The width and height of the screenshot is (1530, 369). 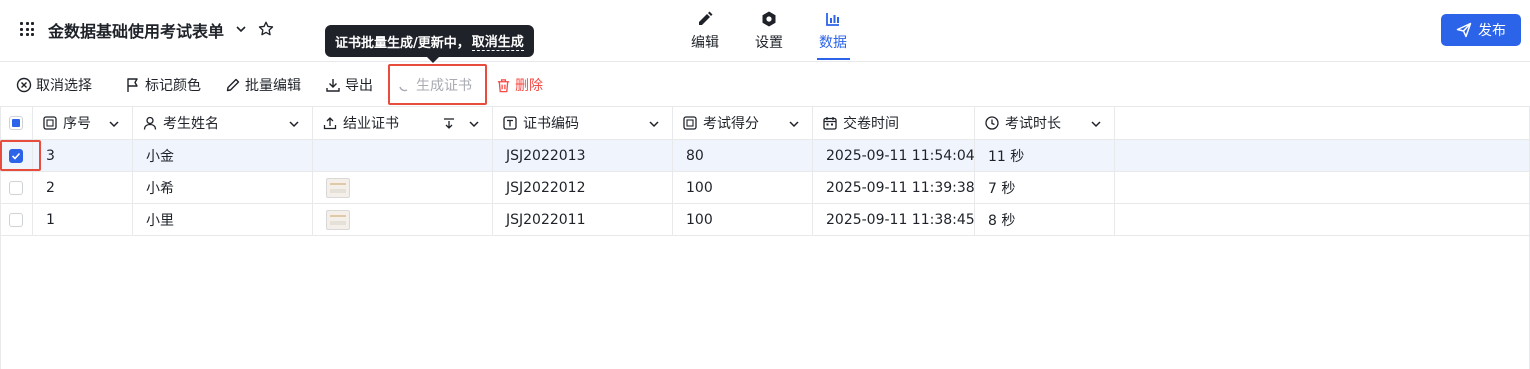 What do you see at coordinates (24, 85) in the screenshot?
I see `close-circle-icon` at bounding box center [24, 85].